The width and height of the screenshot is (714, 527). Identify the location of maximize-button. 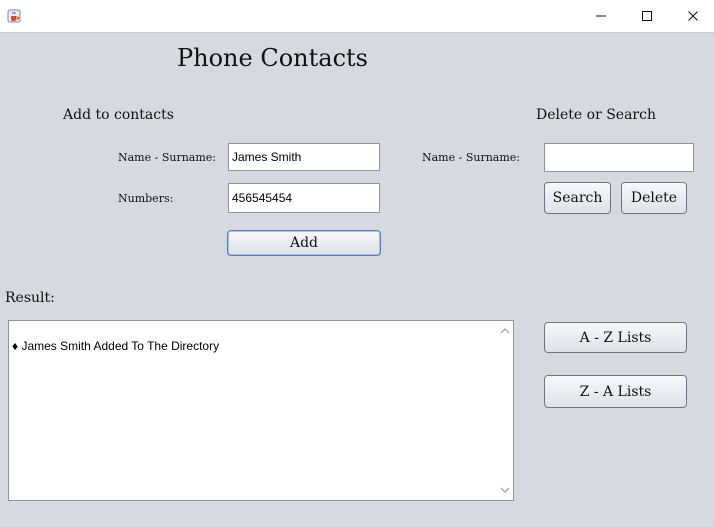
(647, 16).